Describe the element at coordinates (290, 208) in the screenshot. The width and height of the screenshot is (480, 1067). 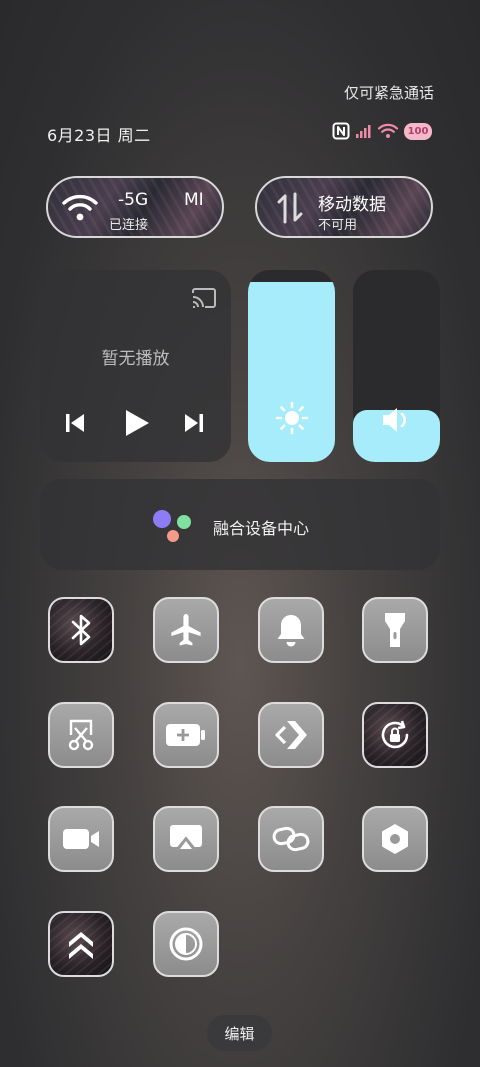
I see `data-arrows-icon` at that location.